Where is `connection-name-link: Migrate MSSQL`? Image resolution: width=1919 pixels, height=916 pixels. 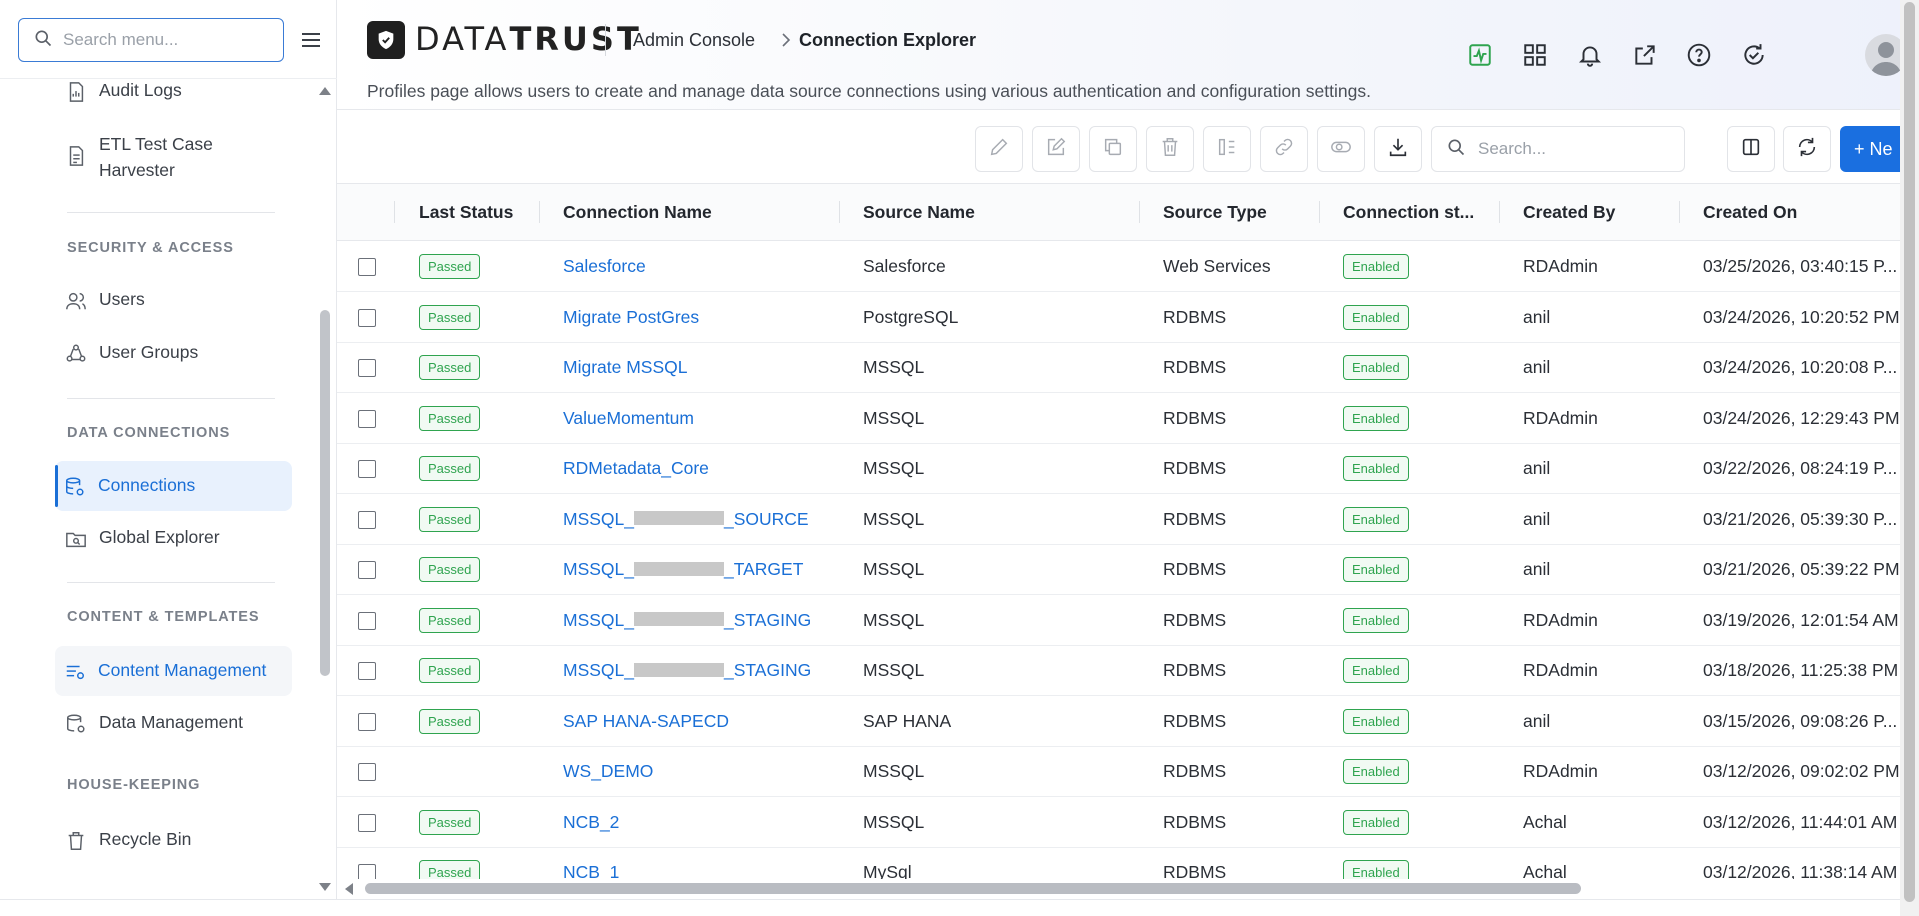
connection-name-link: Migrate MSSQL is located at coordinates (625, 367).